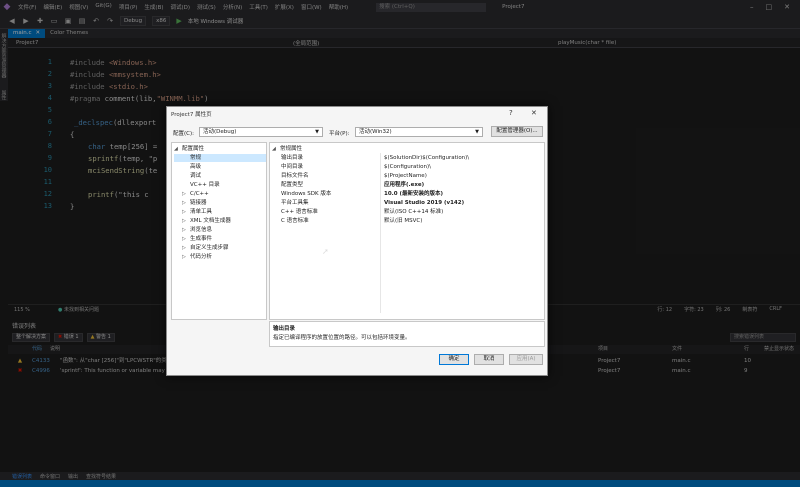 This screenshot has height=487, width=800. I want to click on tree-item: 常规, so click(220, 158).